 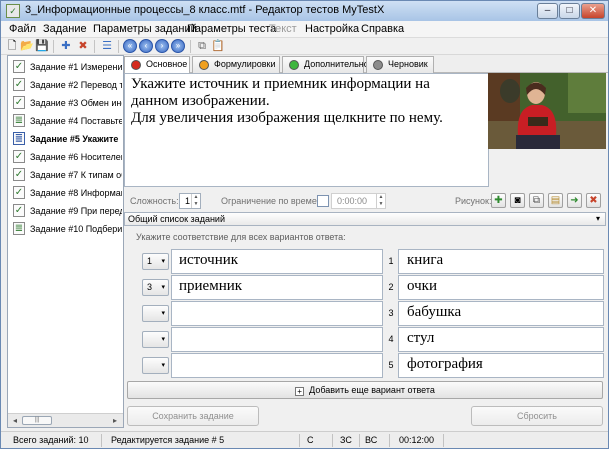 What do you see at coordinates (146, 46) in the screenshot?
I see `previous-task-icon: ‹` at bounding box center [146, 46].